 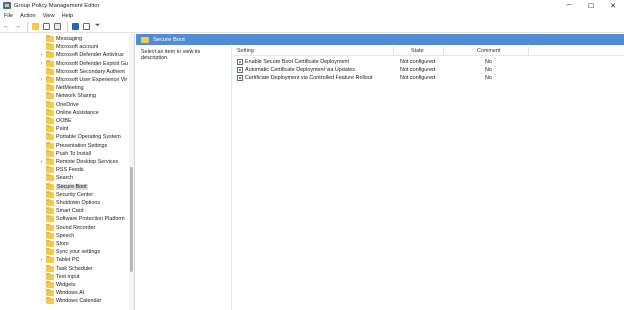 What do you see at coordinates (35, 26) in the screenshot?
I see `folder-up-icon` at bounding box center [35, 26].